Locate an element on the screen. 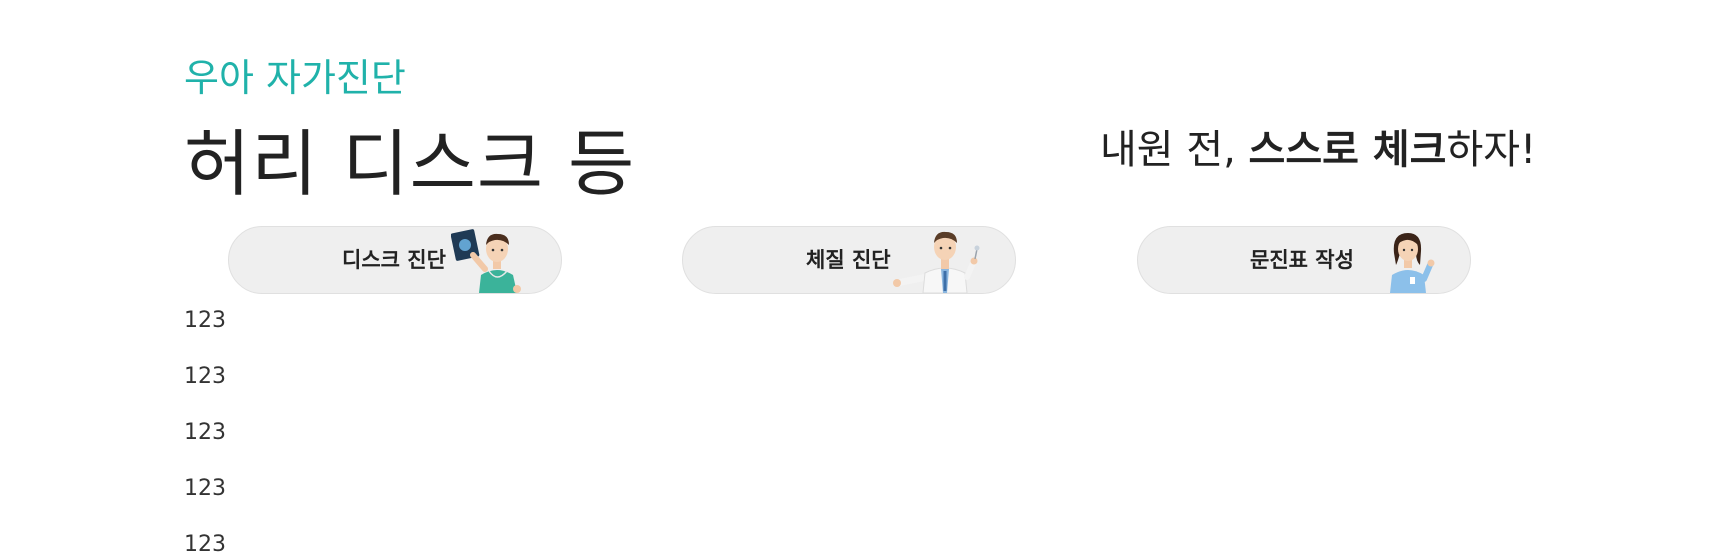 The height and width of the screenshot is (557, 1727). disc-diagnosis-label: 디스크 진단 is located at coordinates (394, 260).